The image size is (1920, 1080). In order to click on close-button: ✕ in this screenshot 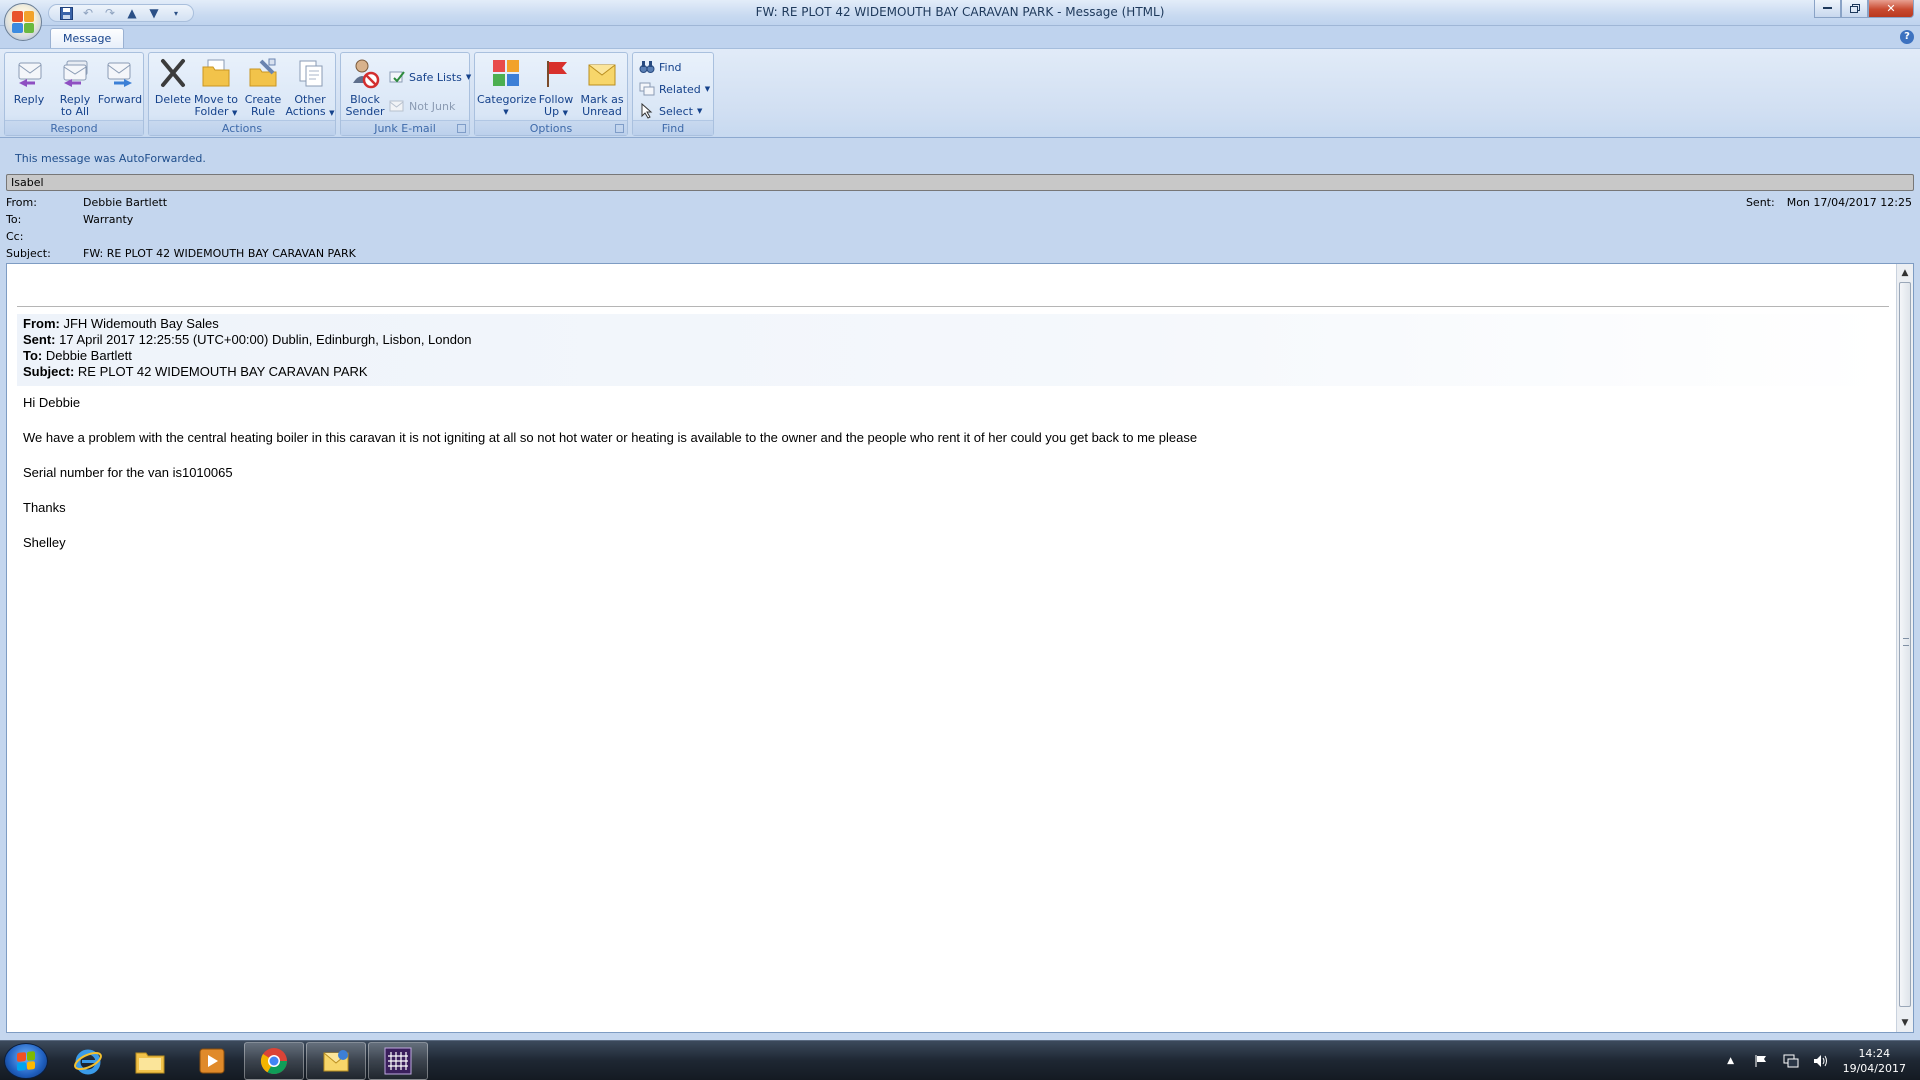, I will do `click(1891, 9)`.